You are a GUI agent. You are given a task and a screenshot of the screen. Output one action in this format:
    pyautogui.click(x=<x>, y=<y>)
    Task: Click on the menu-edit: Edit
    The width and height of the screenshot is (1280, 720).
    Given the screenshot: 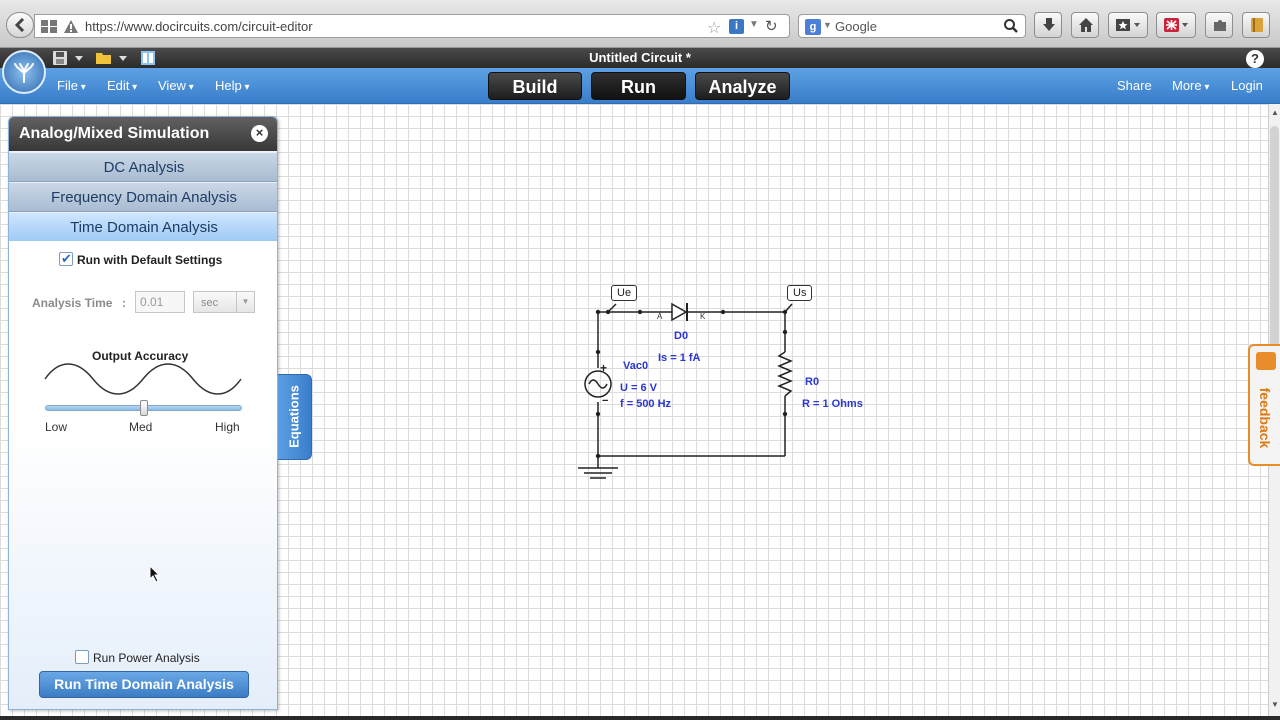 What is the action you would take?
    pyautogui.click(x=122, y=85)
    